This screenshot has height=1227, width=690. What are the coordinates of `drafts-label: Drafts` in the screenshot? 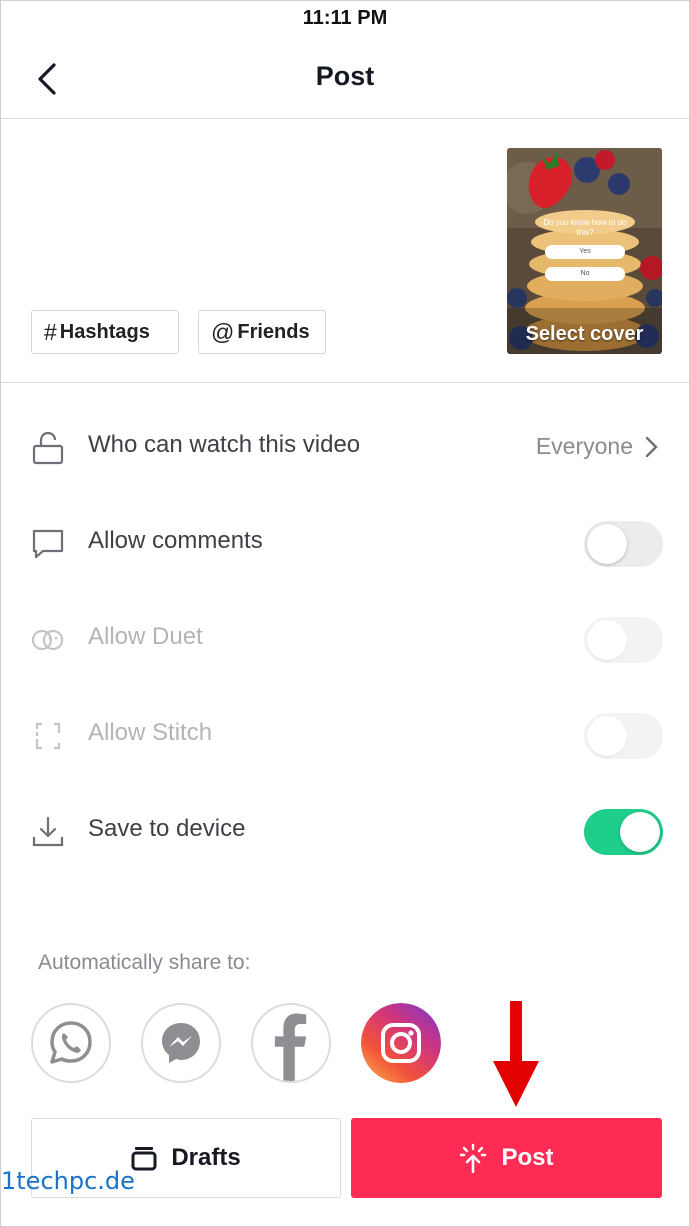 It's located at (206, 1157).